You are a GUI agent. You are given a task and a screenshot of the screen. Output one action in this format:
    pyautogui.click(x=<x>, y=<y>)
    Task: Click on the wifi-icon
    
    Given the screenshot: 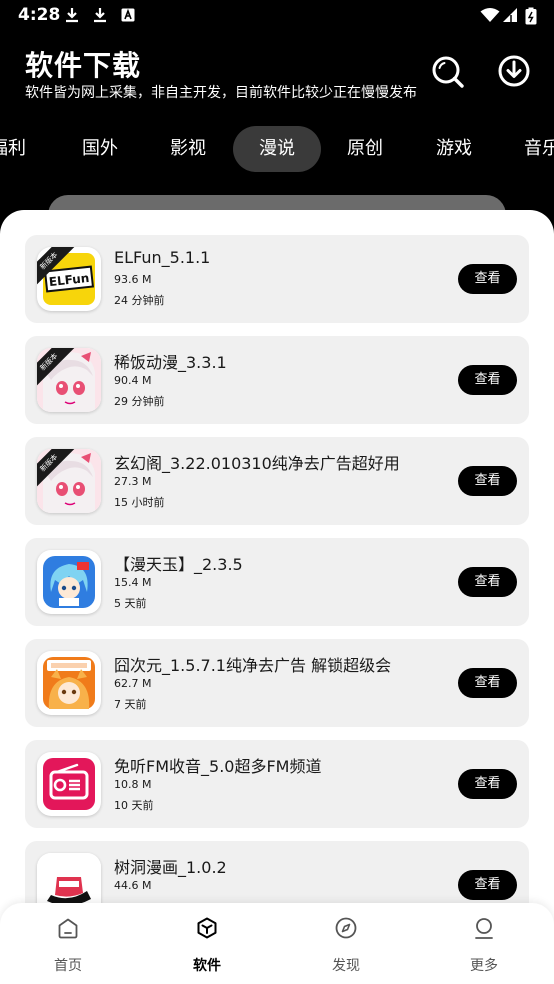 What is the action you would take?
    pyautogui.click(x=490, y=15)
    